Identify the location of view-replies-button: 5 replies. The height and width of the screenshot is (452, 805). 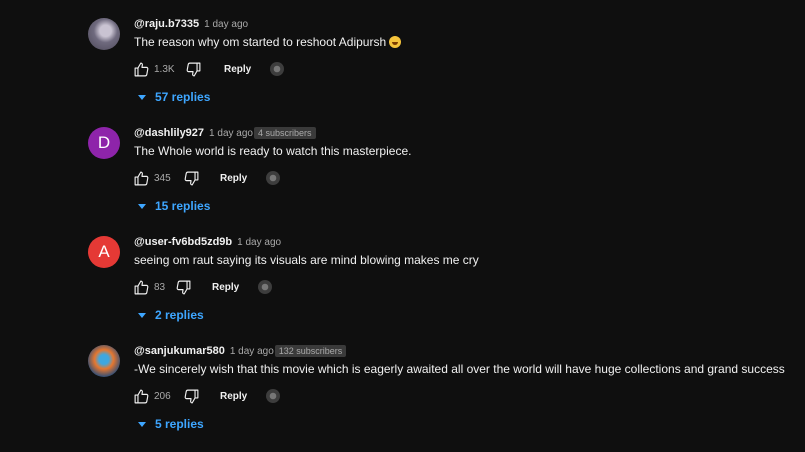
(171, 424).